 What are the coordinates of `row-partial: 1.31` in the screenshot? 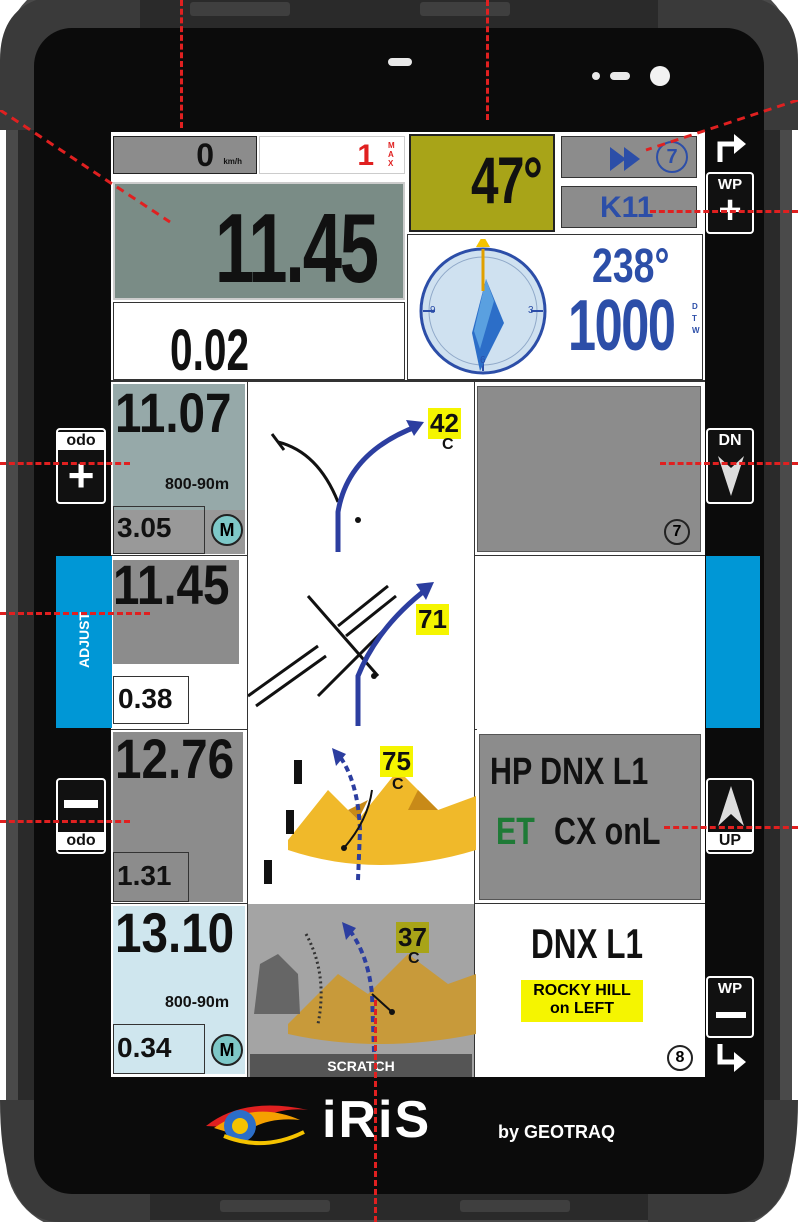 It's located at (144, 875).